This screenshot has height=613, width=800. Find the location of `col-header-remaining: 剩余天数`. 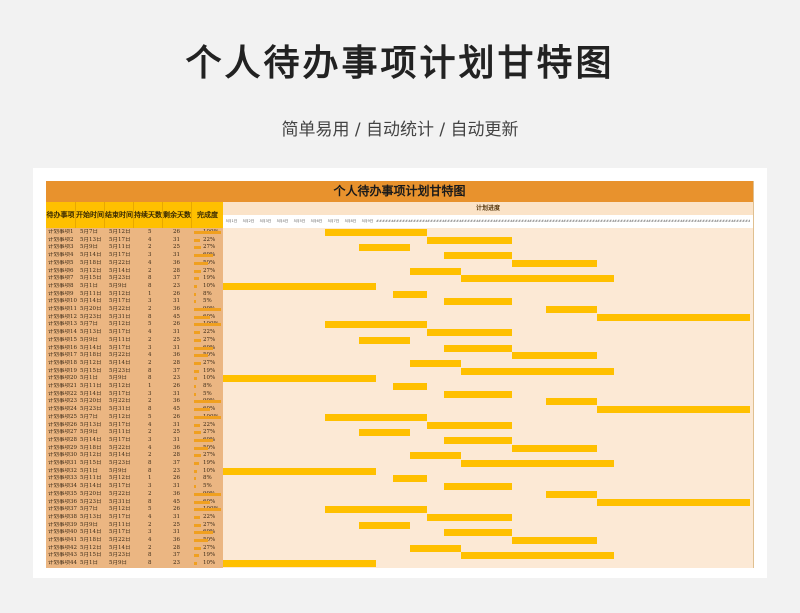

col-header-remaining: 剩余天数 is located at coordinates (177, 215).